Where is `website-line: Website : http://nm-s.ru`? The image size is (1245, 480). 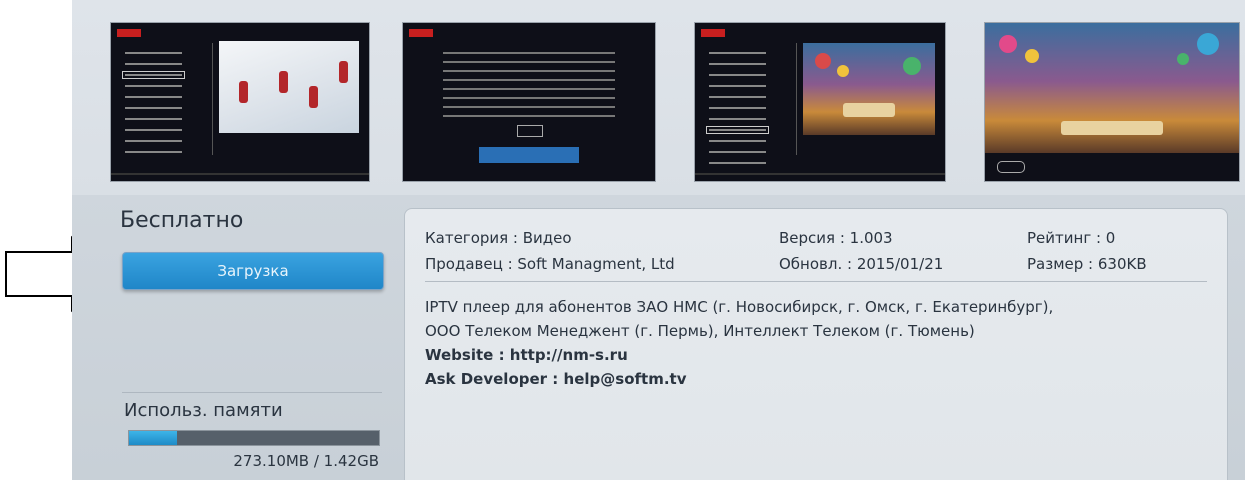 website-line: Website : http://nm-s.ru is located at coordinates (526, 355).